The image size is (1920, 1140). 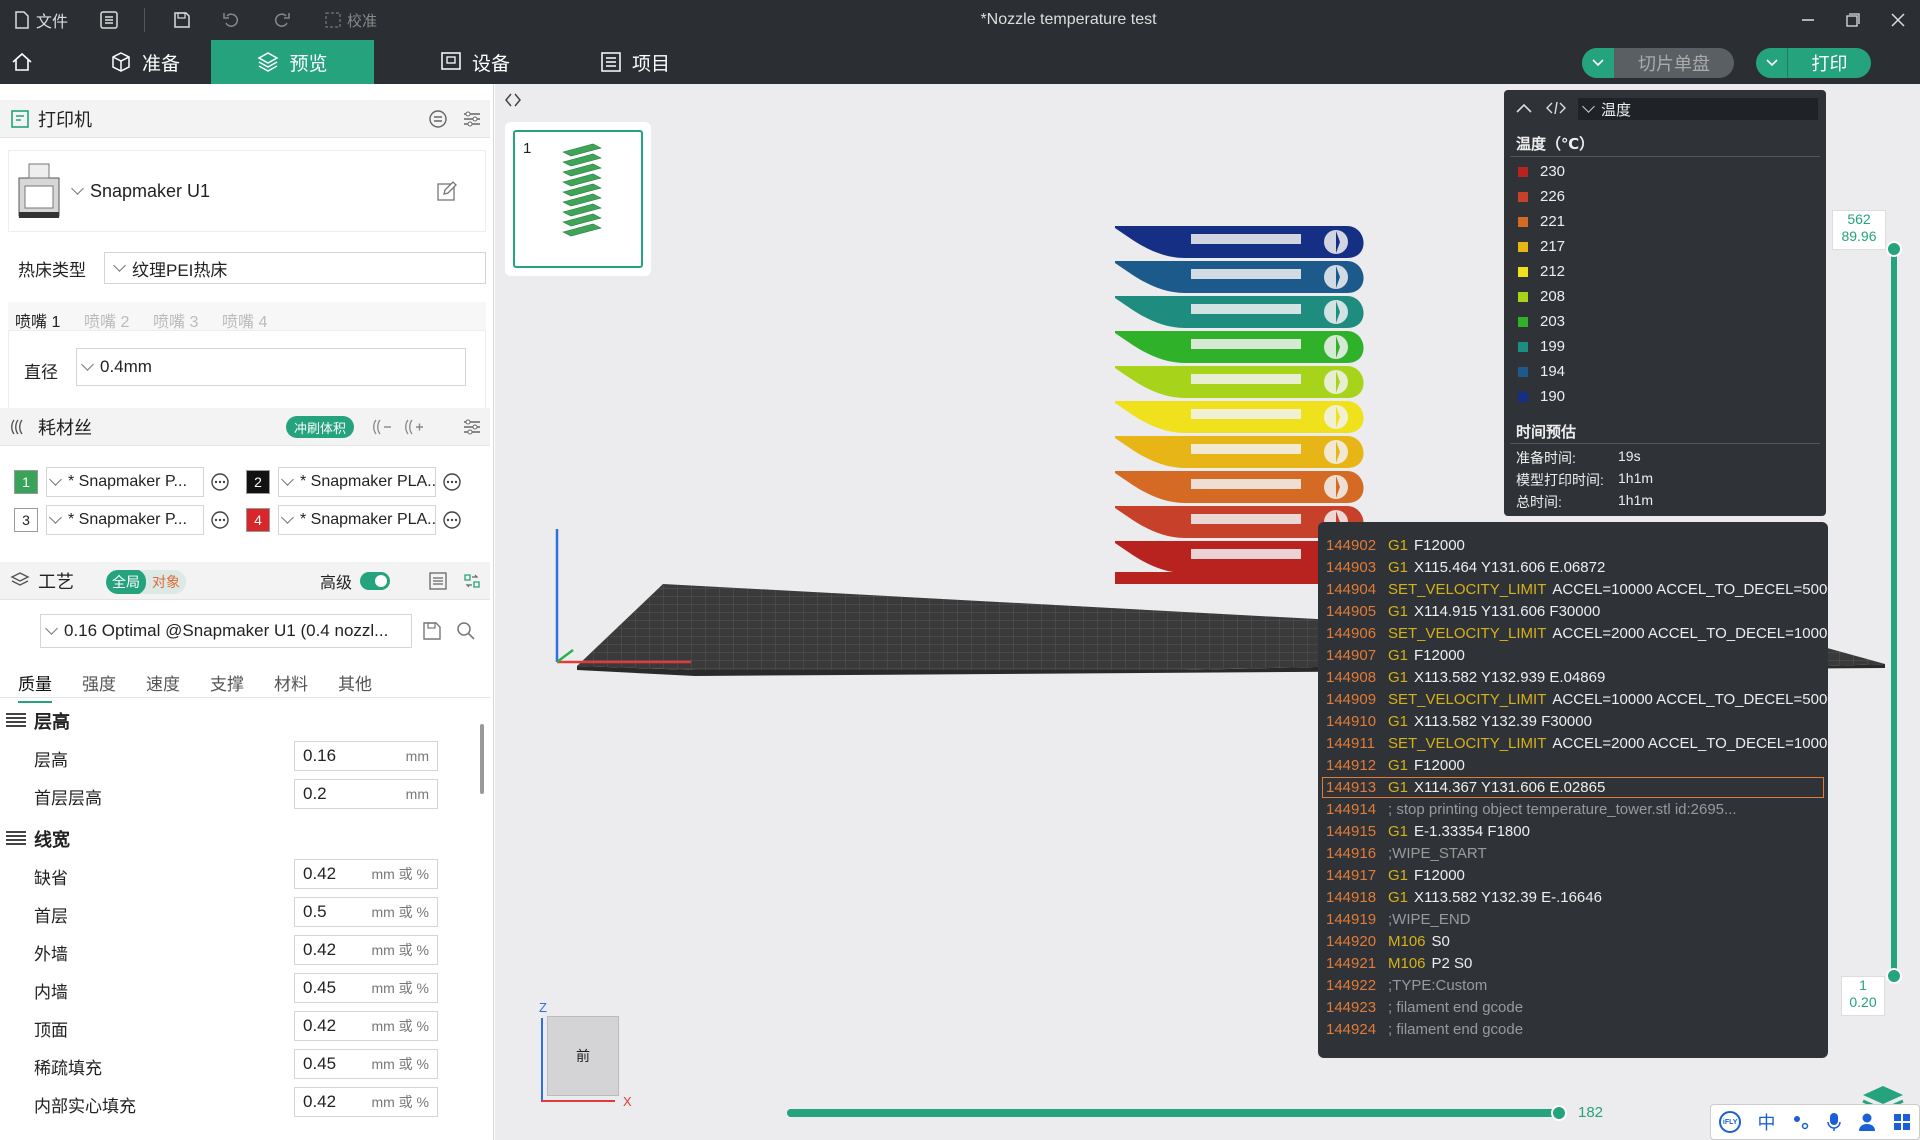 What do you see at coordinates (1395, 875) in the screenshot?
I see `gcode-line: 144917 G1 F12000` at bounding box center [1395, 875].